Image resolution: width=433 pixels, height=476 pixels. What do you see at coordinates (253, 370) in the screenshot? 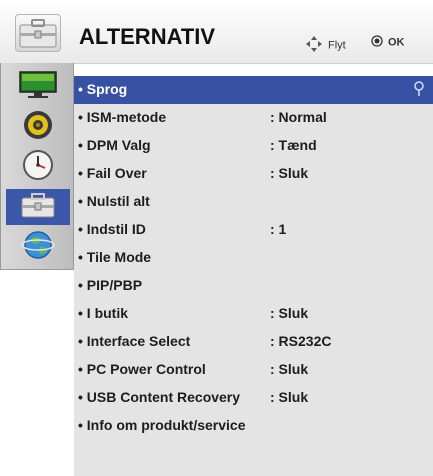
I see `menu-item-pc-power-control: • PC Power Control : Sluk` at bounding box center [253, 370].